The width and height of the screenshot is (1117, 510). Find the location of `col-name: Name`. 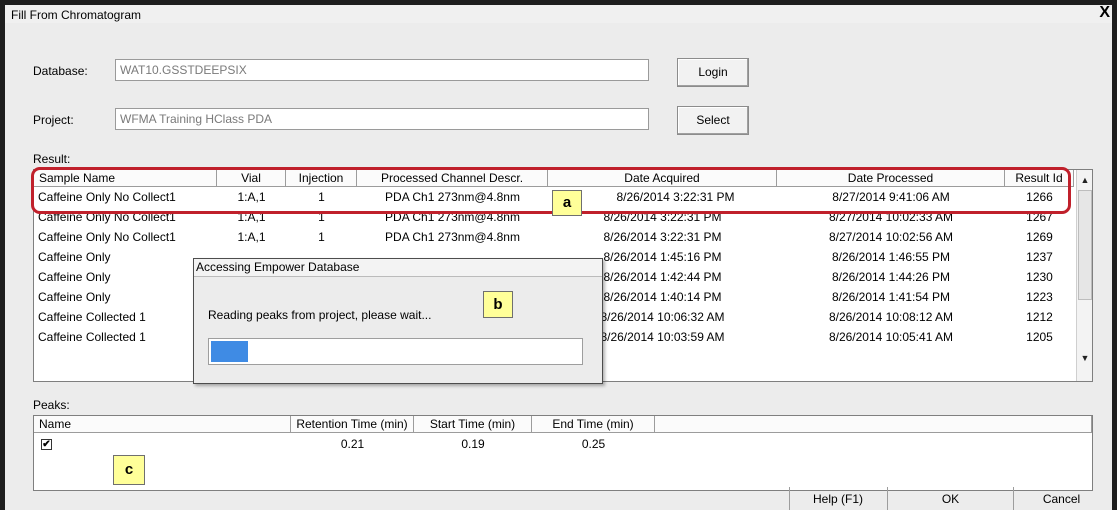

col-name: Name is located at coordinates (162, 424).